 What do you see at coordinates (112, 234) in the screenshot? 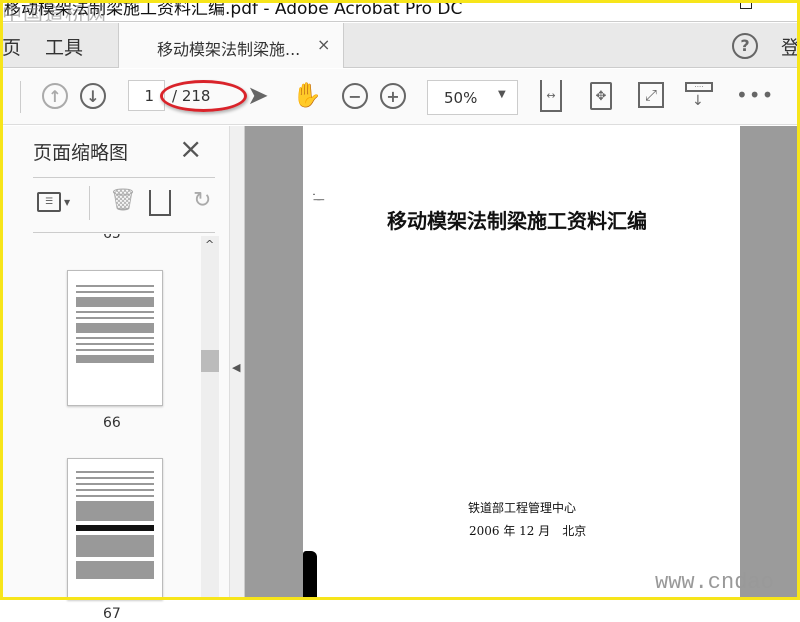
I see `thumbnail-label: 65` at bounding box center [112, 234].